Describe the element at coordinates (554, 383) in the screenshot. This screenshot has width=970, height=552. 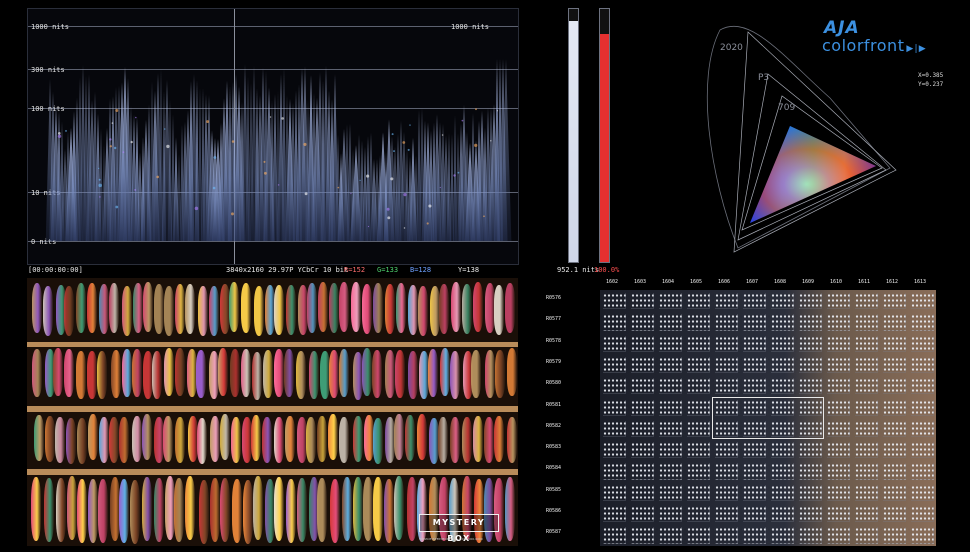
I see `grid-row-header: R0580` at that location.